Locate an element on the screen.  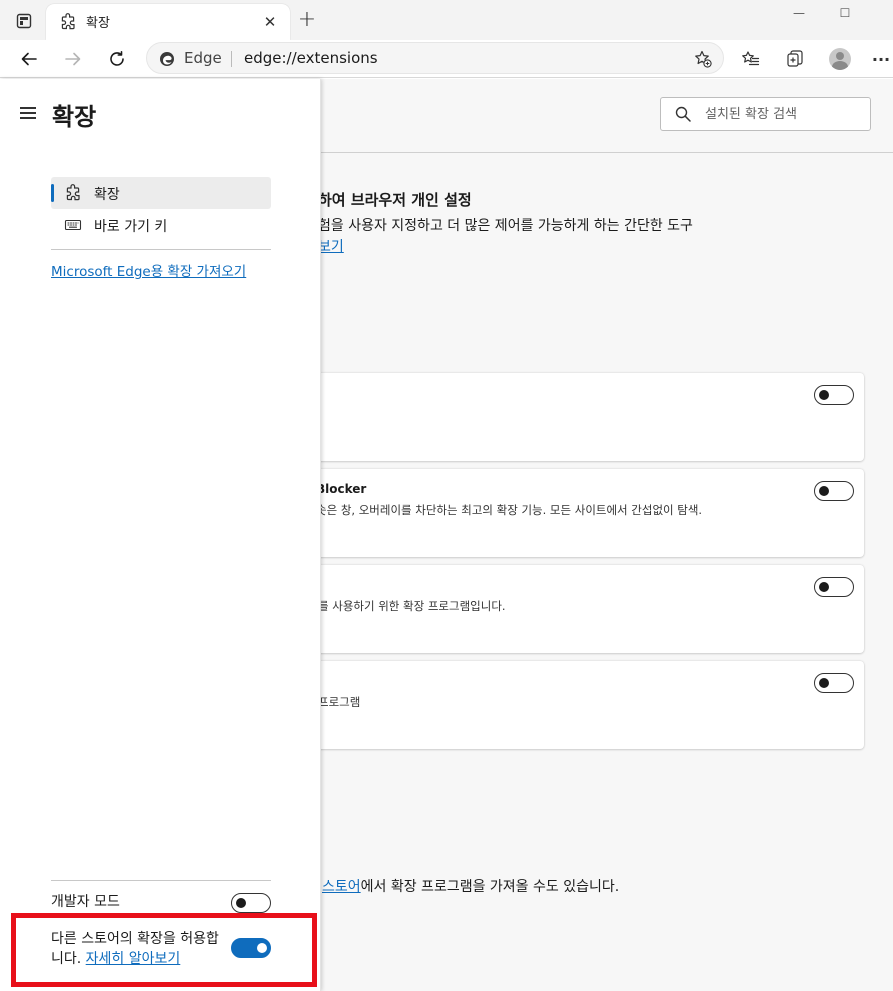
close-tab-icon: ✕ is located at coordinates (270, 22).